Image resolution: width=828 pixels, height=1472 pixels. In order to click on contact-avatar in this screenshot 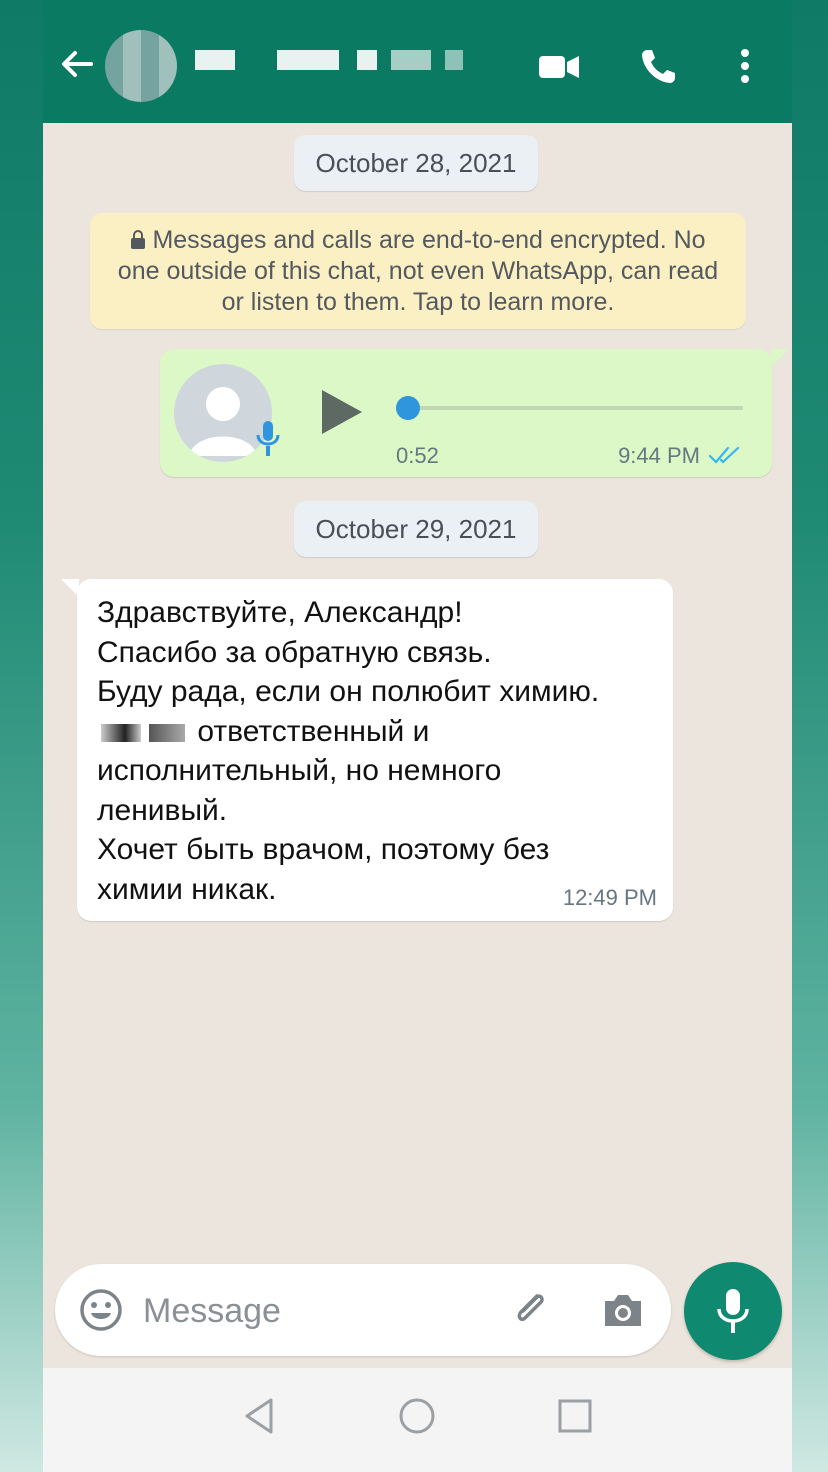, I will do `click(141, 66)`.